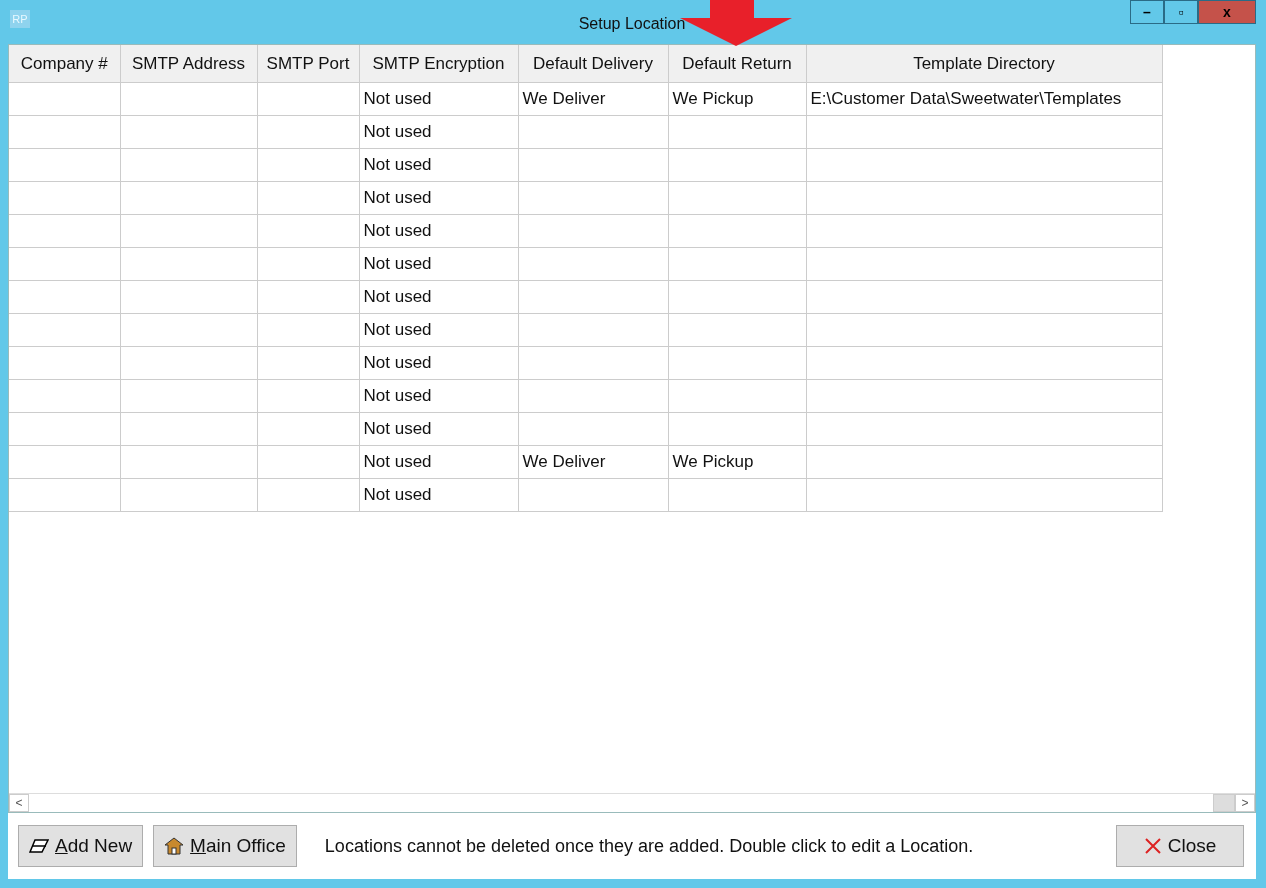 This screenshot has height=888, width=1266. What do you see at coordinates (1152, 846) in the screenshot?
I see `close-icon` at bounding box center [1152, 846].